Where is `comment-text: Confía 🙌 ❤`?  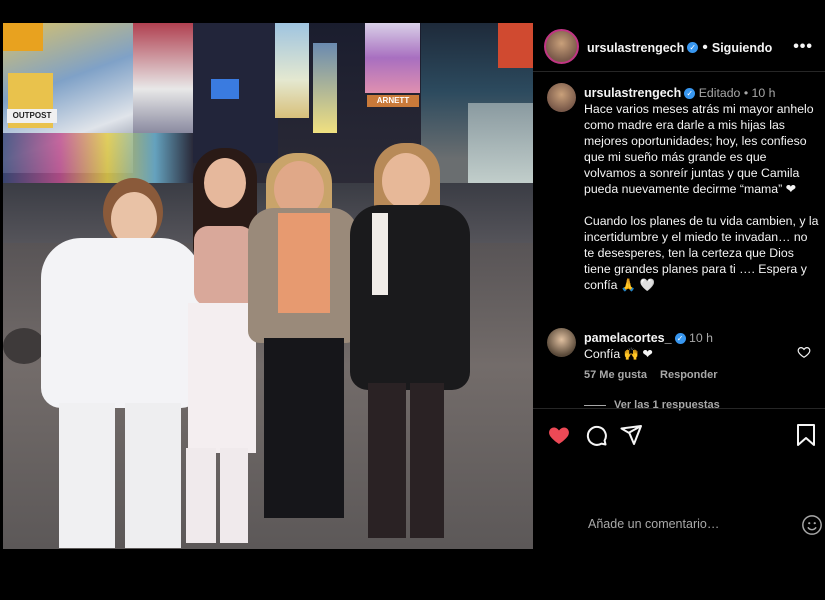 comment-text: Confía 🙌 ❤ is located at coordinates (618, 354).